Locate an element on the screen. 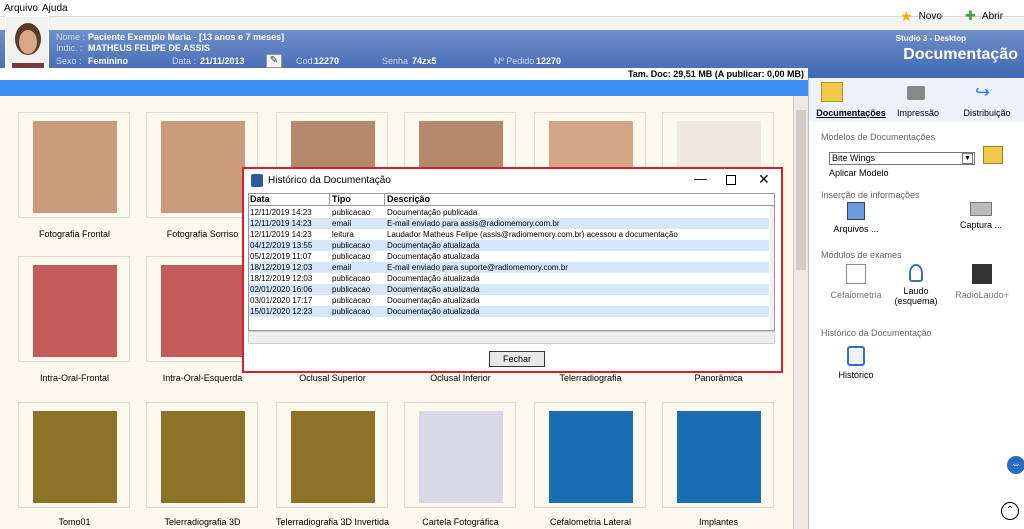 The height and width of the screenshot is (529, 1024). laudo-button: Laudo (esquema) is located at coordinates (916, 285).